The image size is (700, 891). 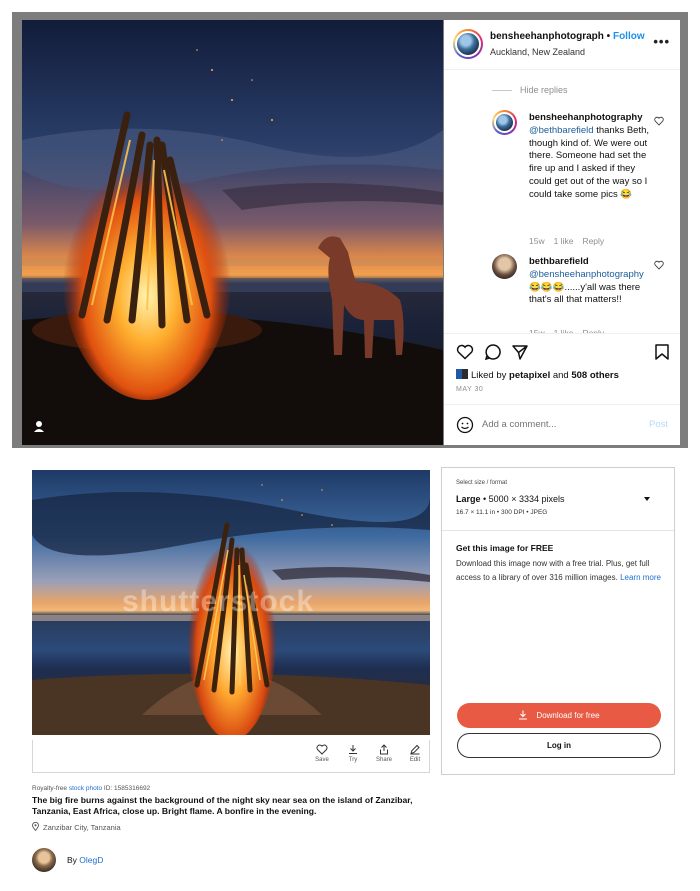 I want to click on follow-button: Follow, so click(x=629, y=36).